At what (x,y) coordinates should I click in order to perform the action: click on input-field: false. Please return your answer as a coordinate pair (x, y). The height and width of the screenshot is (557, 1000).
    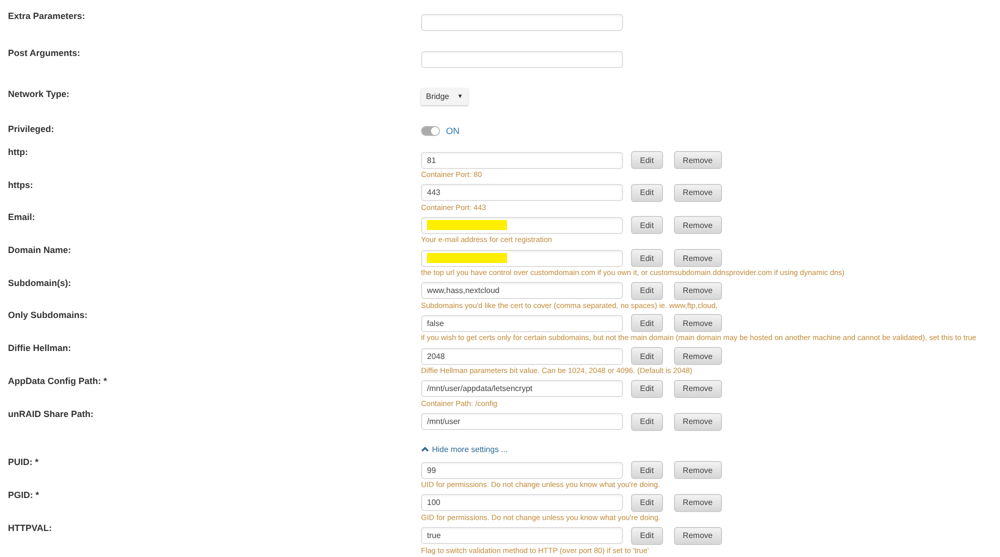
    Looking at the image, I should click on (522, 323).